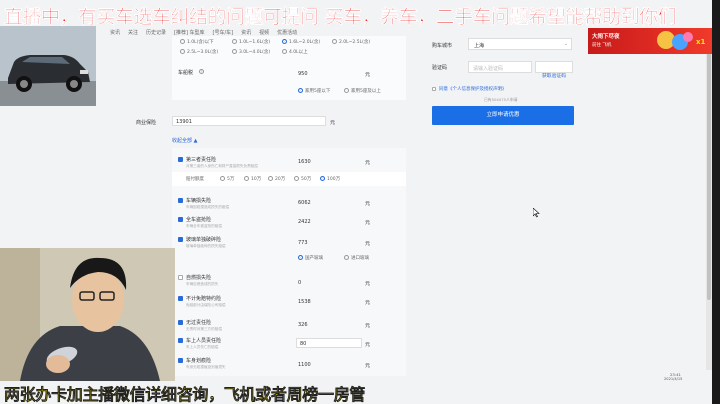 Image resolution: width=720 pixels, height=404 pixels. Describe the element at coordinates (289, 258) in the screenshot. I see `glass-options: 国产玻璃 进口玻璃` at that location.